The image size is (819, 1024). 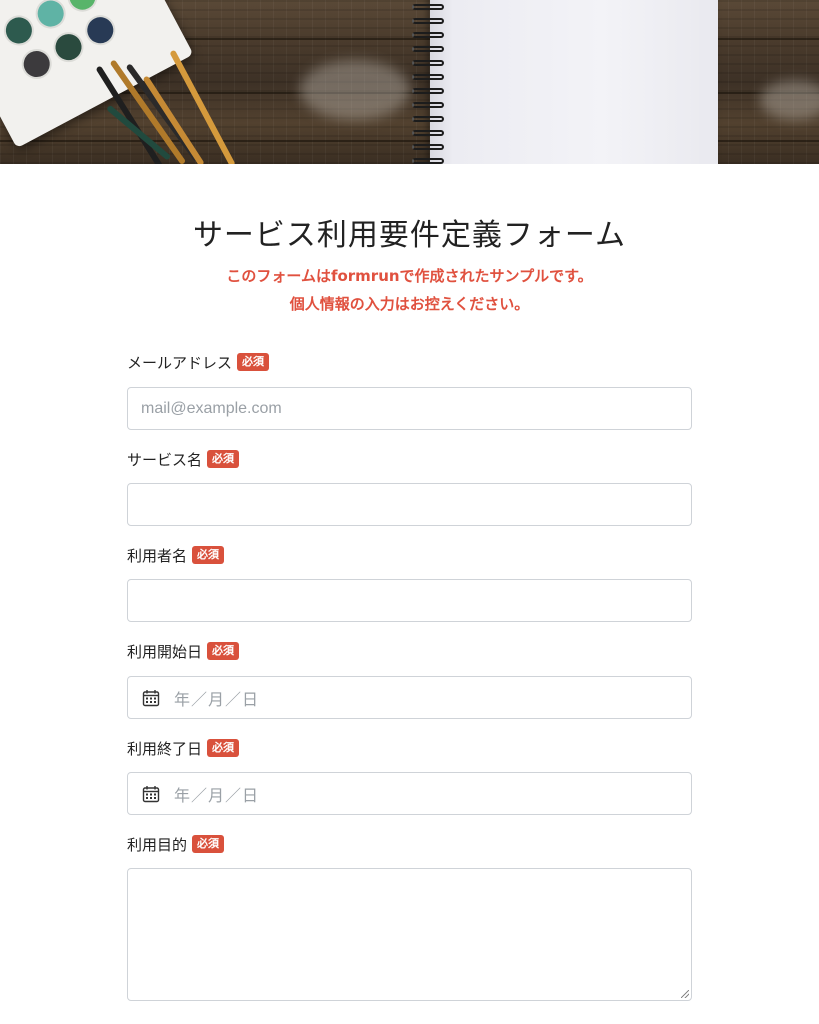 I want to click on purpose-textarea, so click(x=409, y=934).